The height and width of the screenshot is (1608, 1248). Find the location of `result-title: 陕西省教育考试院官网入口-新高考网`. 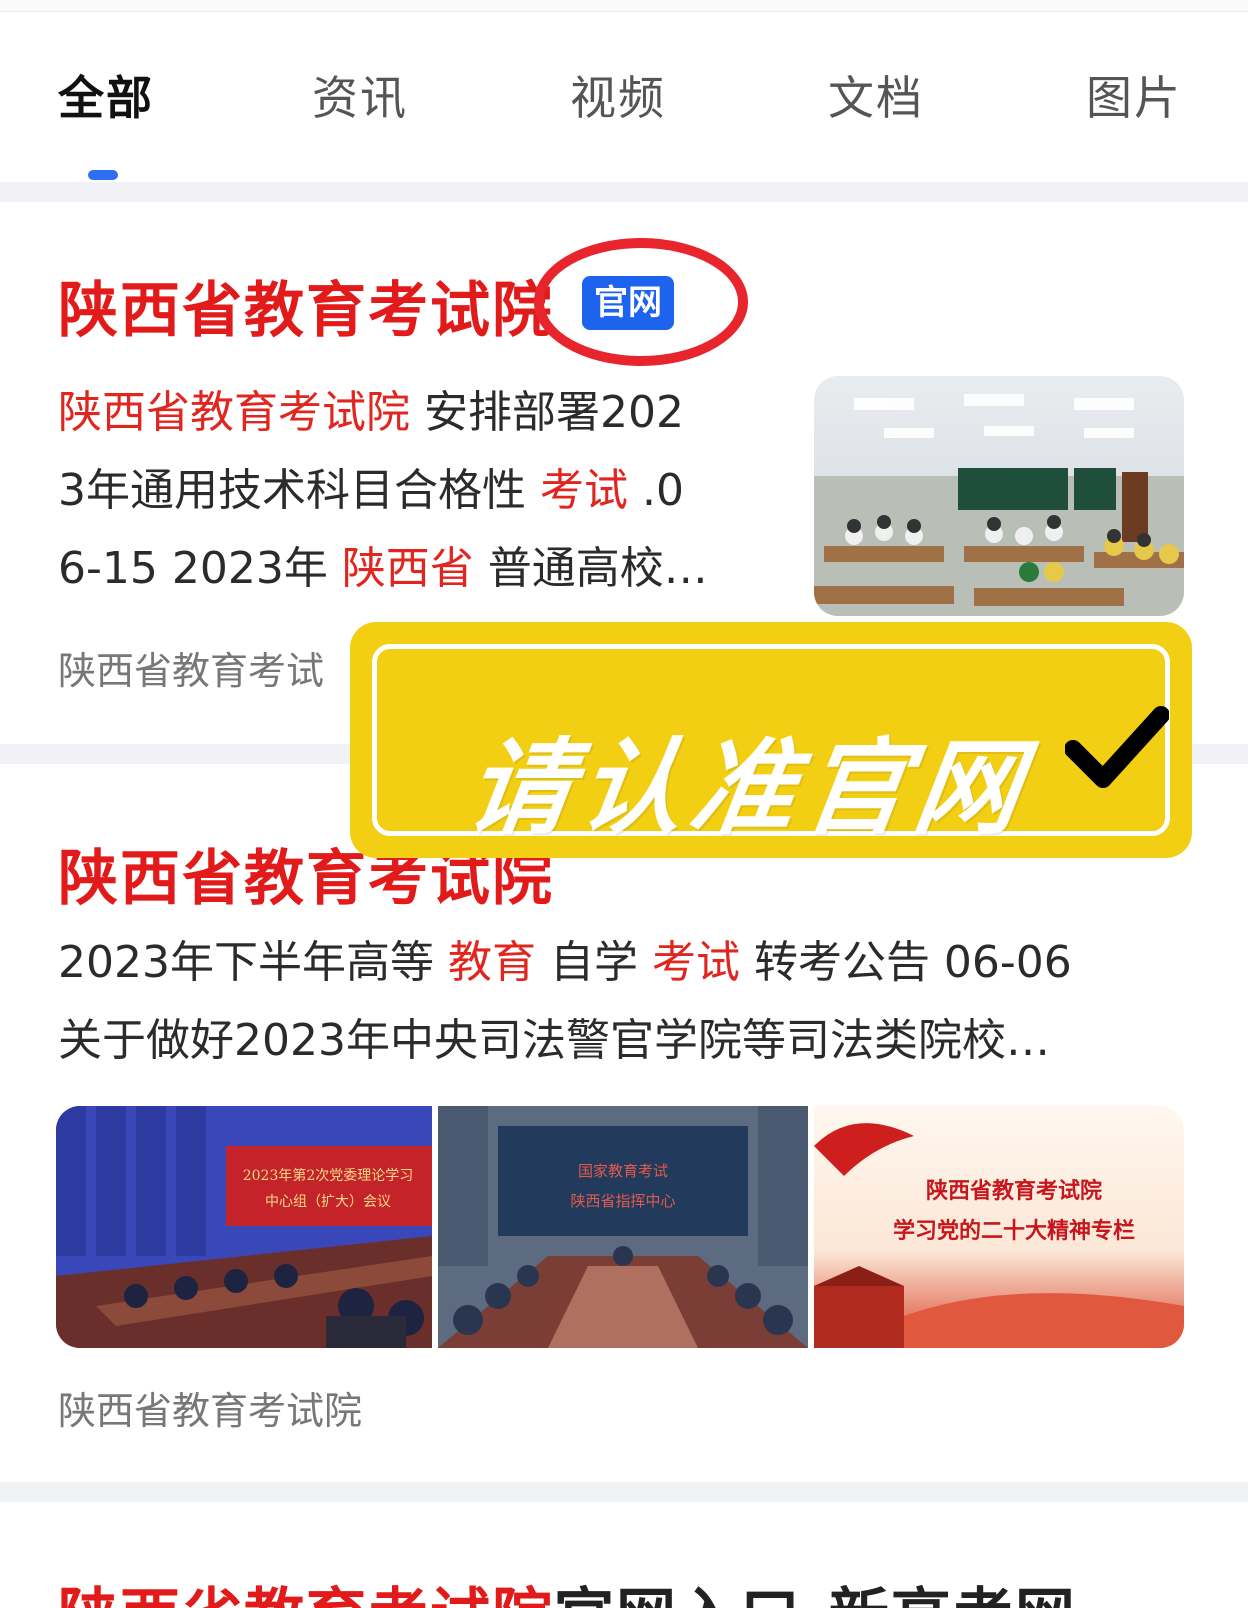

result-title: 陕西省教育考试院官网入口-新高考网 is located at coordinates (567, 1588).